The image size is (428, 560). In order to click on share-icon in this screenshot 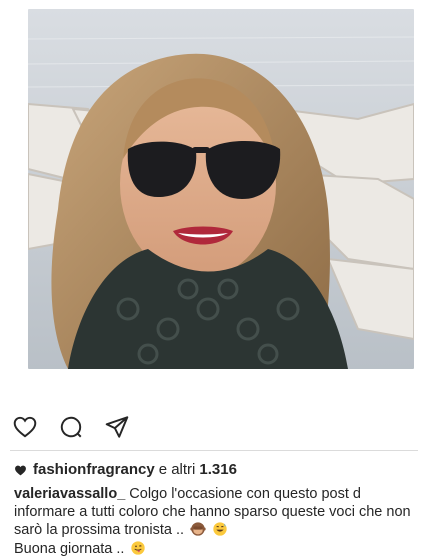, I will do `click(117, 427)`.